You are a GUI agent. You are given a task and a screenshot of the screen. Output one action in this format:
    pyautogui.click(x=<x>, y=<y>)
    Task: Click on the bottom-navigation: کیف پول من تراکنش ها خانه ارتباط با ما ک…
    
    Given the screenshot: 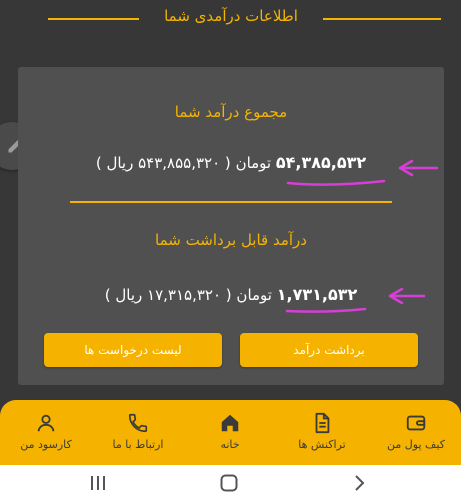 What is the action you would take?
    pyautogui.click(x=230, y=432)
    